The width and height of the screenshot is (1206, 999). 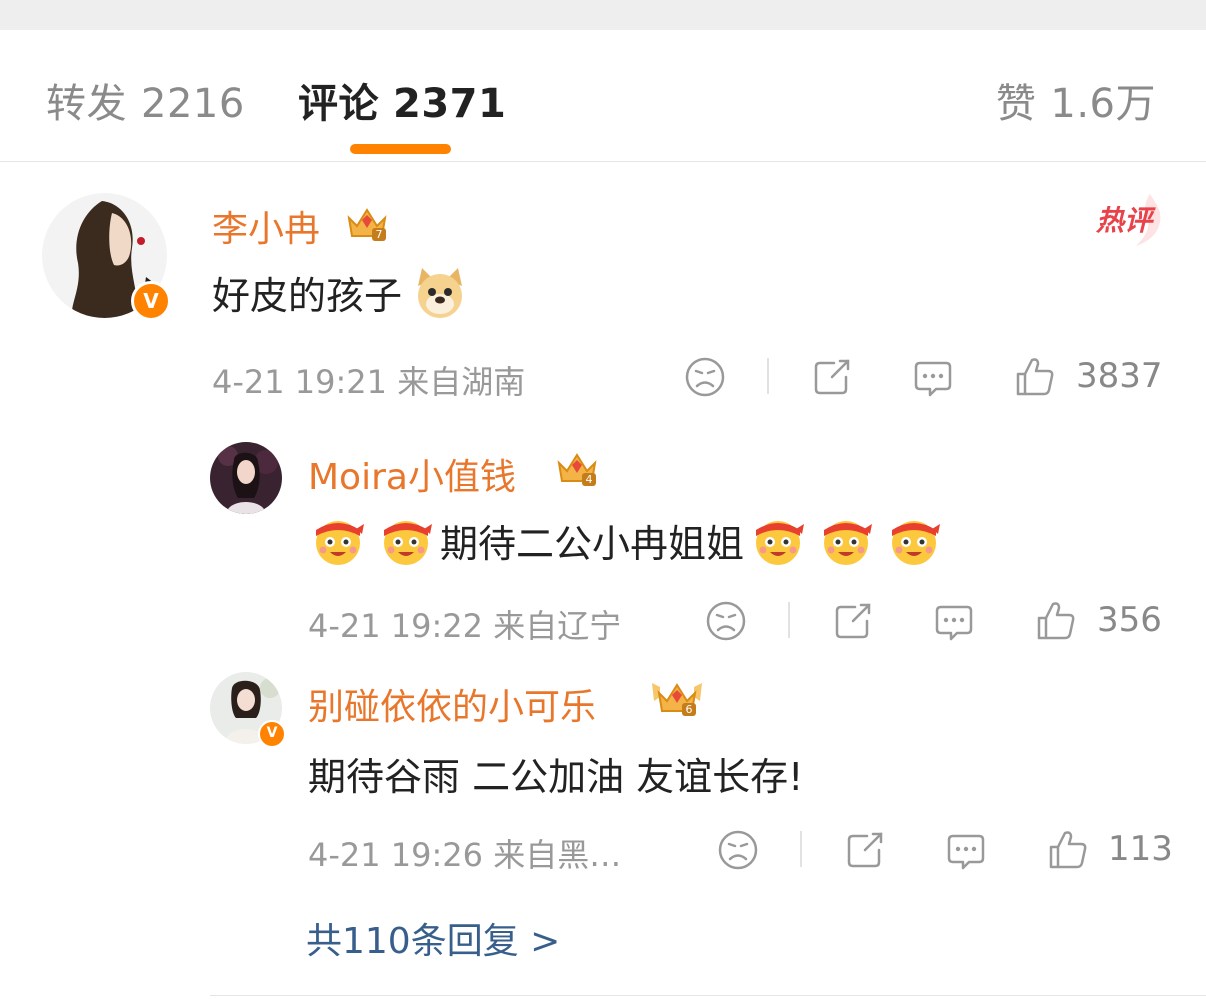 What do you see at coordinates (300, 382) in the screenshot?
I see `comment-time: 4-21 19:21` at bounding box center [300, 382].